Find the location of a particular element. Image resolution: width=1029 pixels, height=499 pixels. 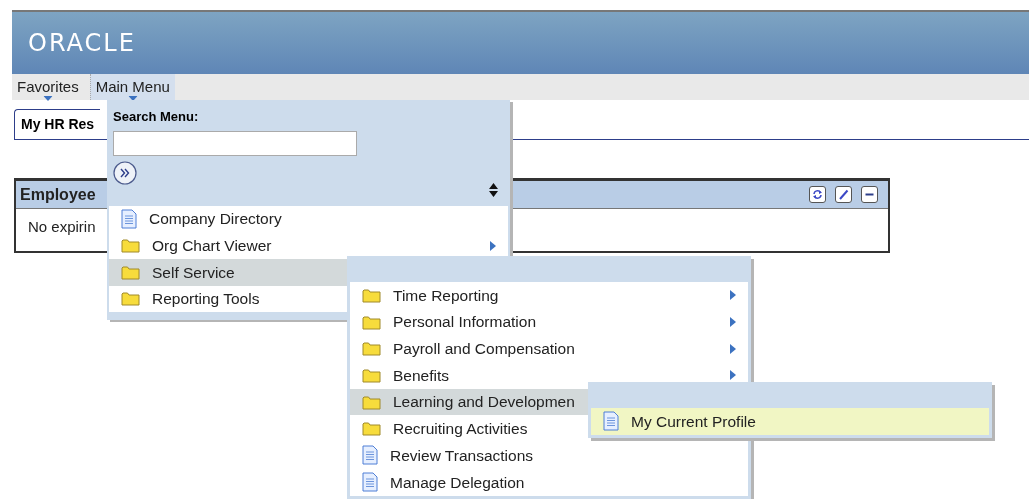

oracle-logo: ORACLE is located at coordinates (82, 43).